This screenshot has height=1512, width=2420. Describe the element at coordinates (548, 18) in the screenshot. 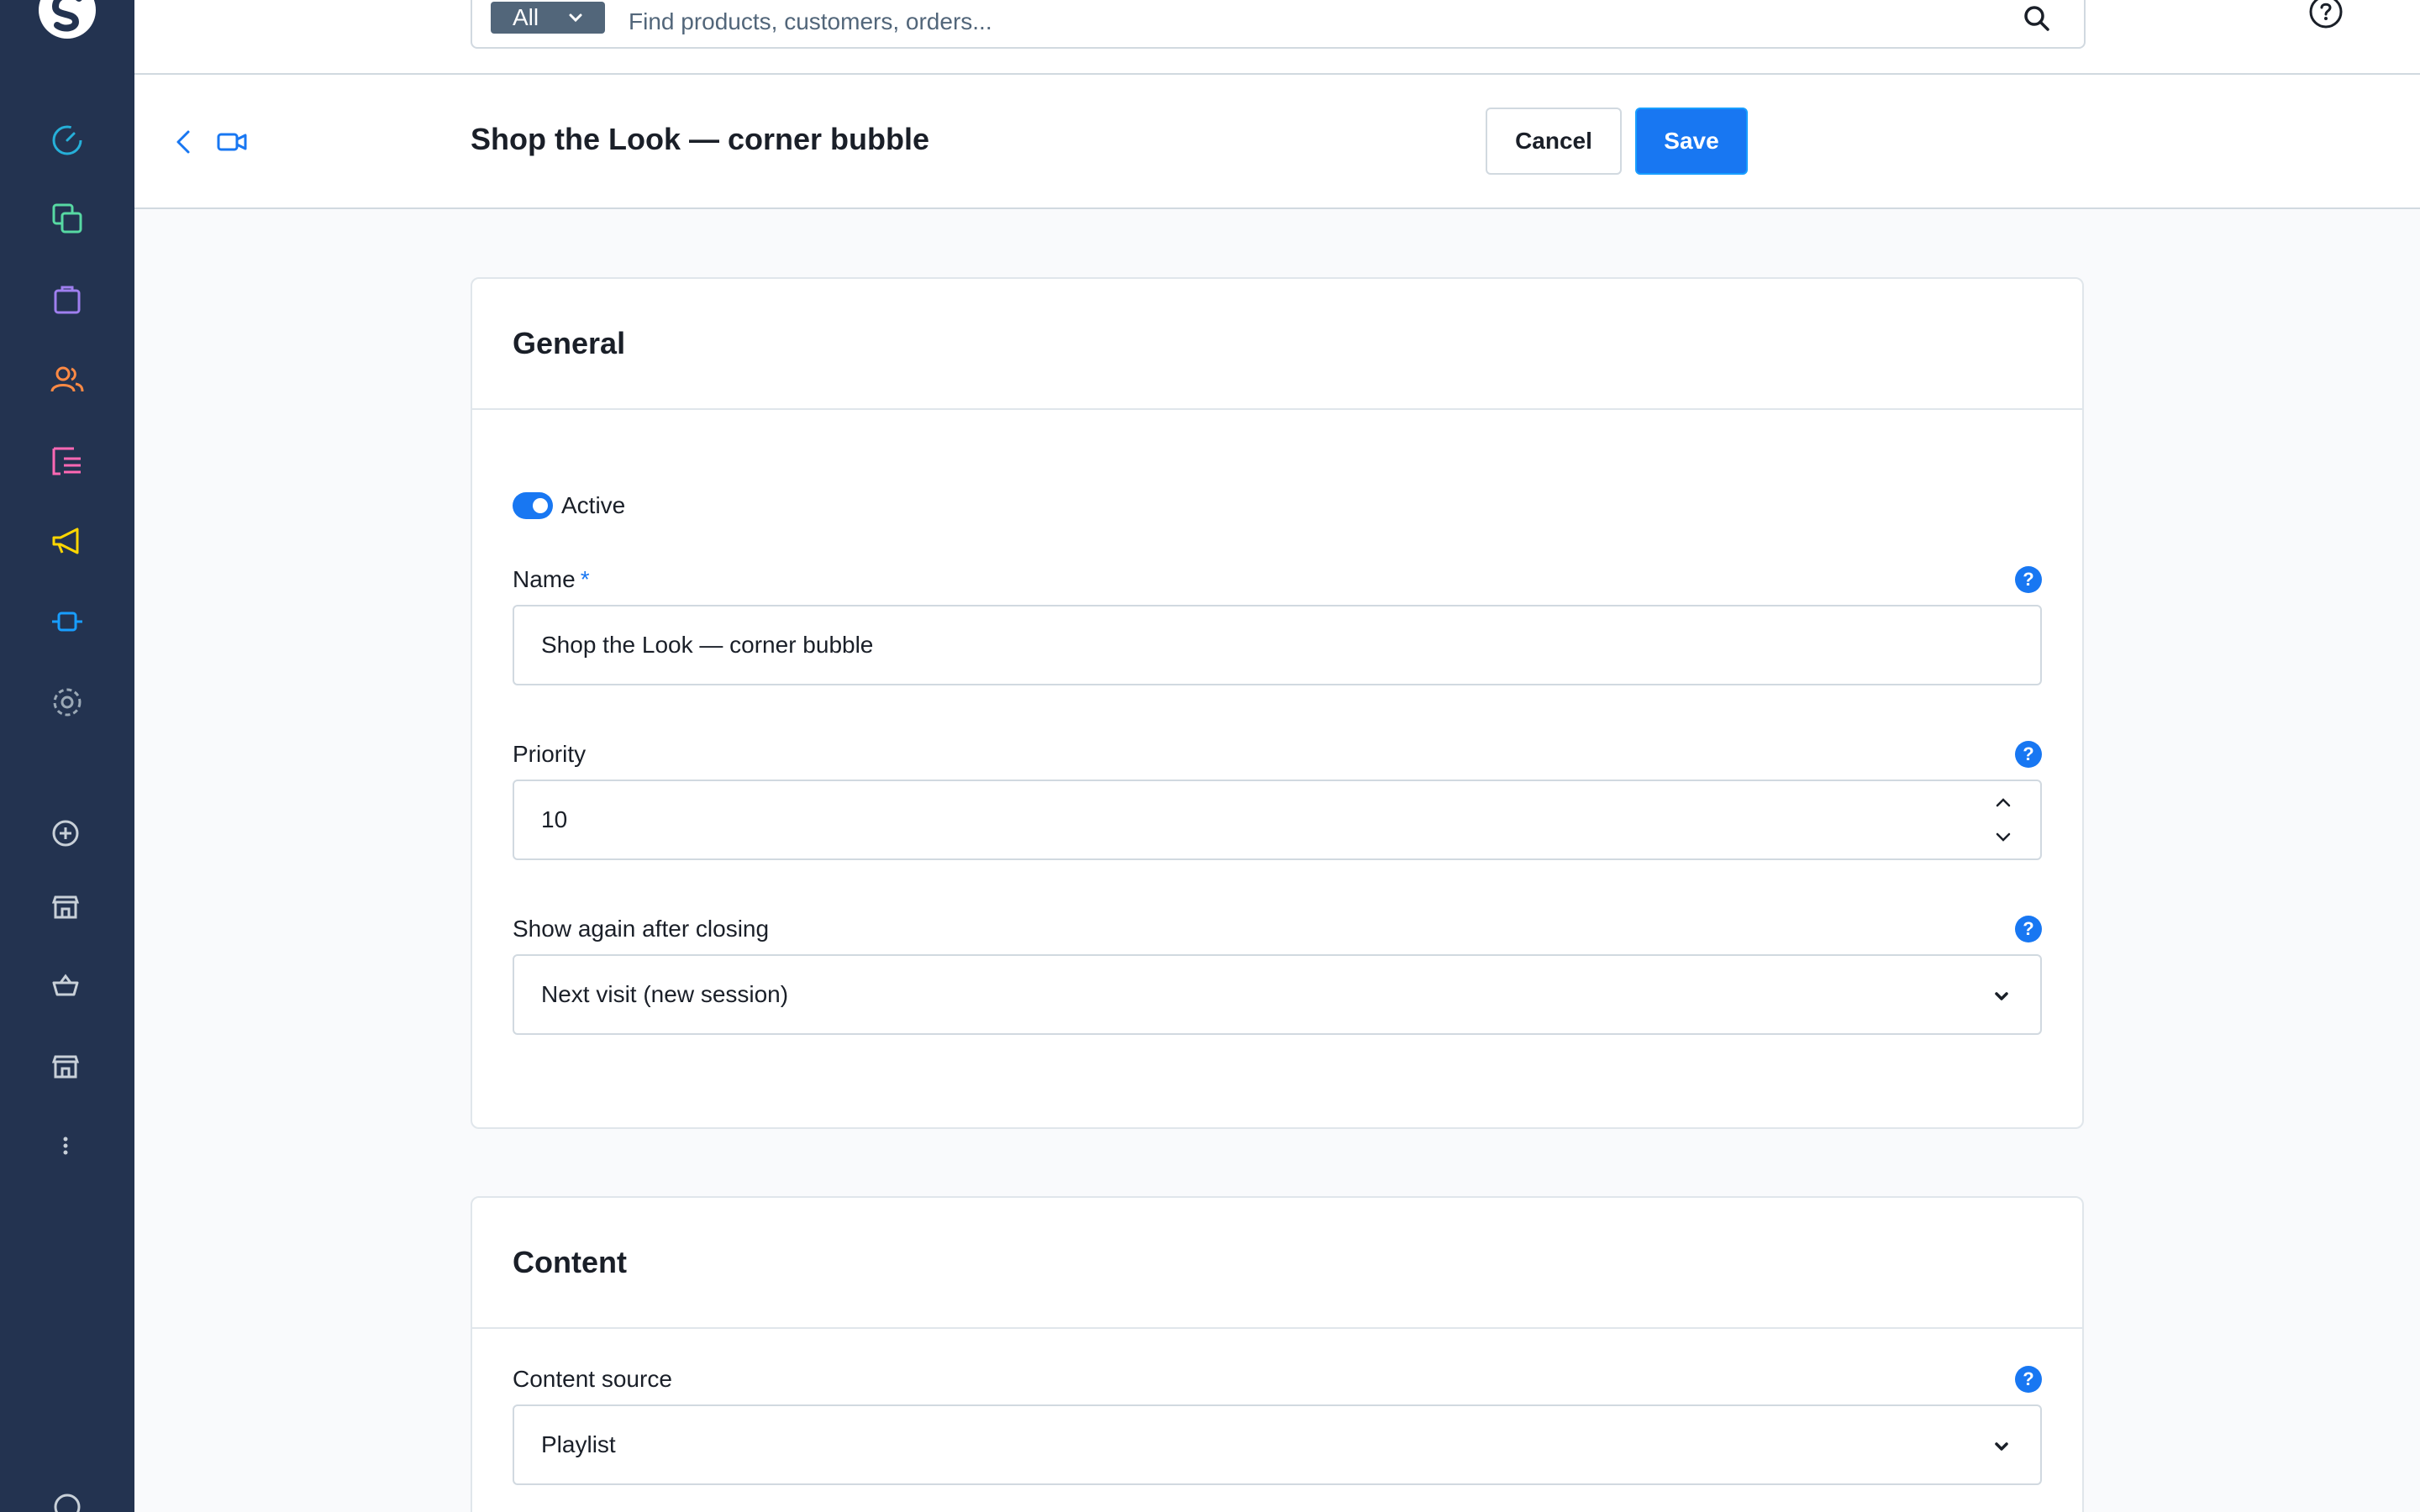

I see `search-type-select: All` at that location.